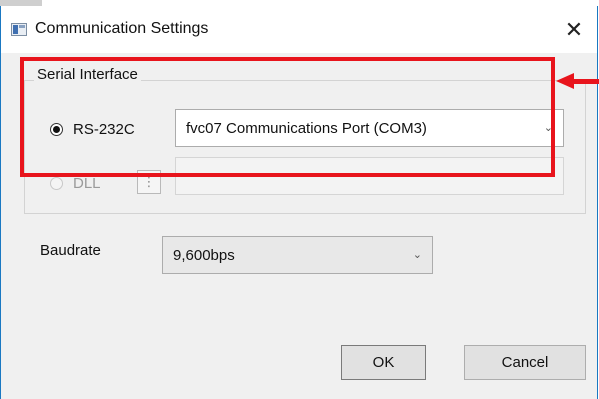 This screenshot has width=599, height=399. I want to click on close-button: ✕, so click(574, 29).